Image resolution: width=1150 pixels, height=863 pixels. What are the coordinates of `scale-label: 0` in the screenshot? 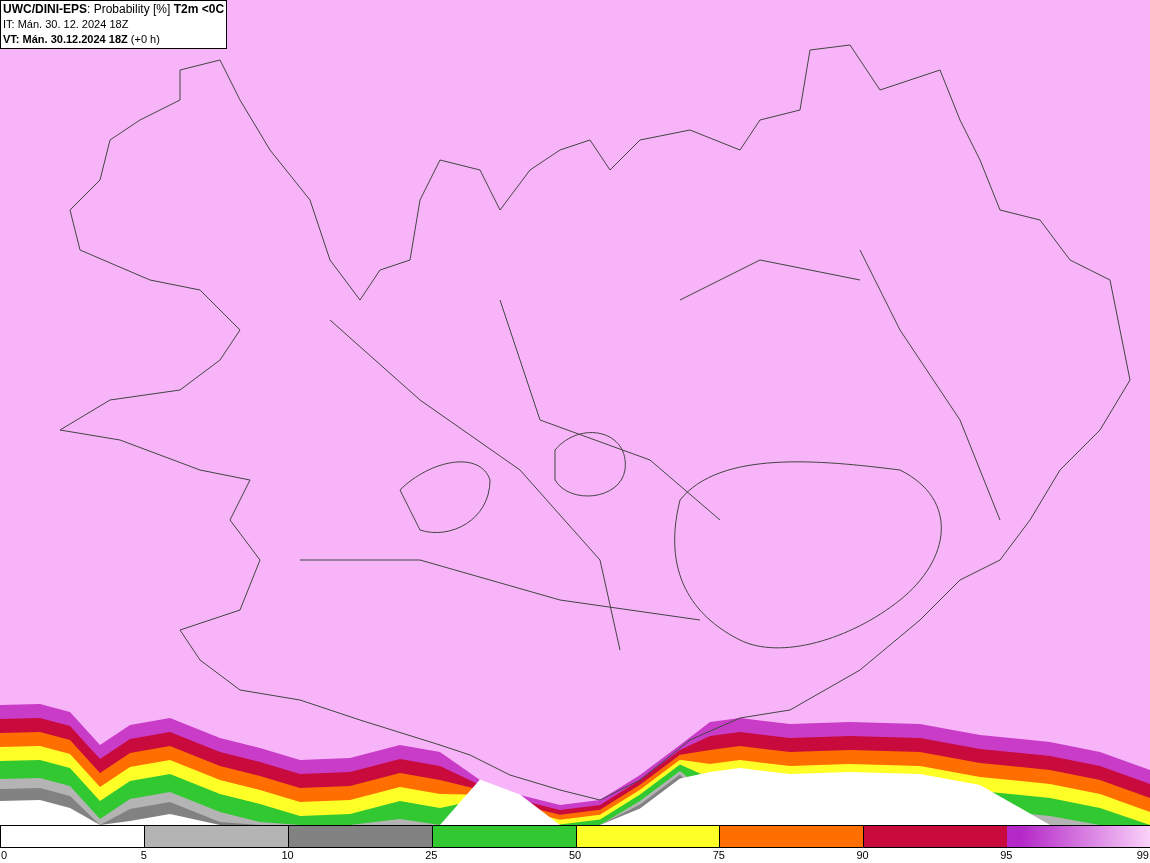 It's located at (4, 855).